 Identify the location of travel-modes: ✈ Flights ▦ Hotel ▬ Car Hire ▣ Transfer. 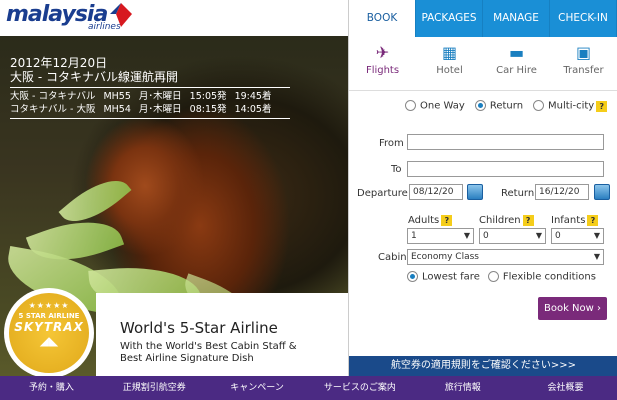
(483, 64).